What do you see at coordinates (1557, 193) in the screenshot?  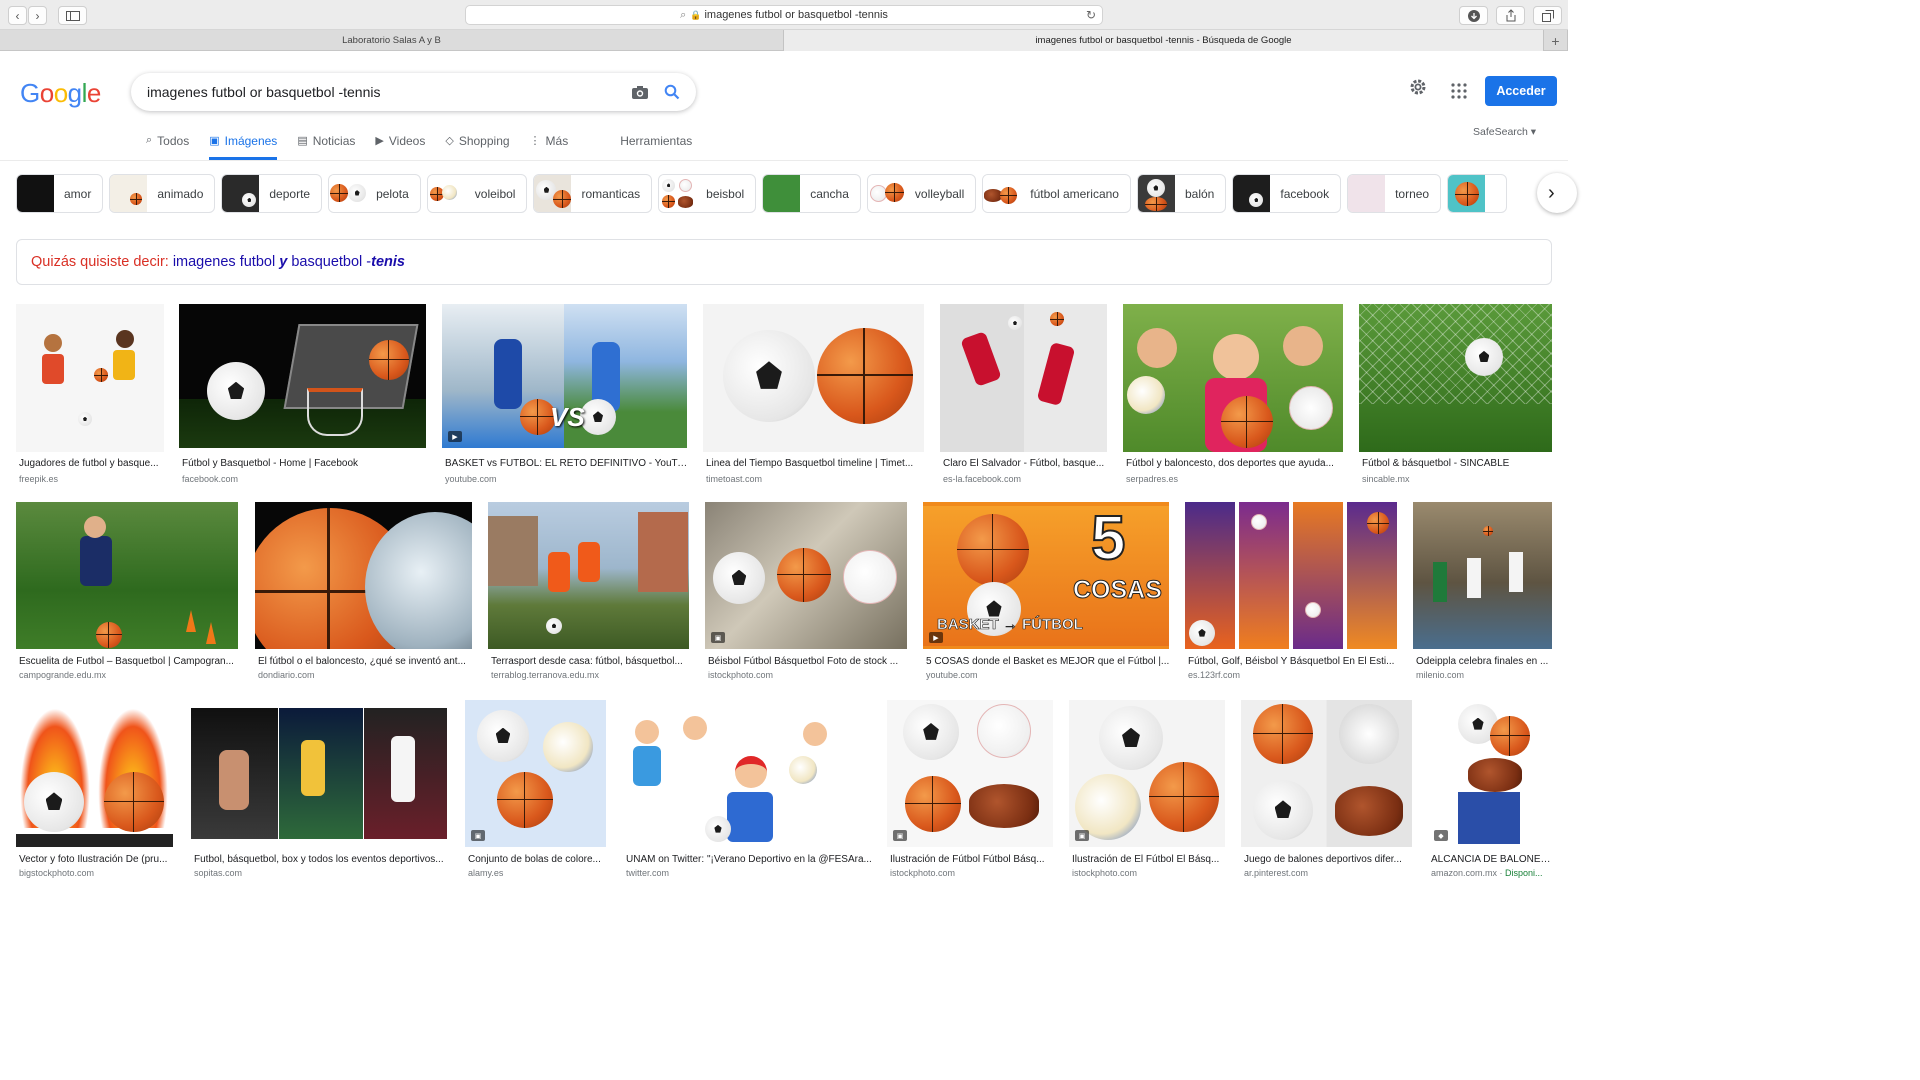 I see `chips-next-button: ›` at bounding box center [1557, 193].